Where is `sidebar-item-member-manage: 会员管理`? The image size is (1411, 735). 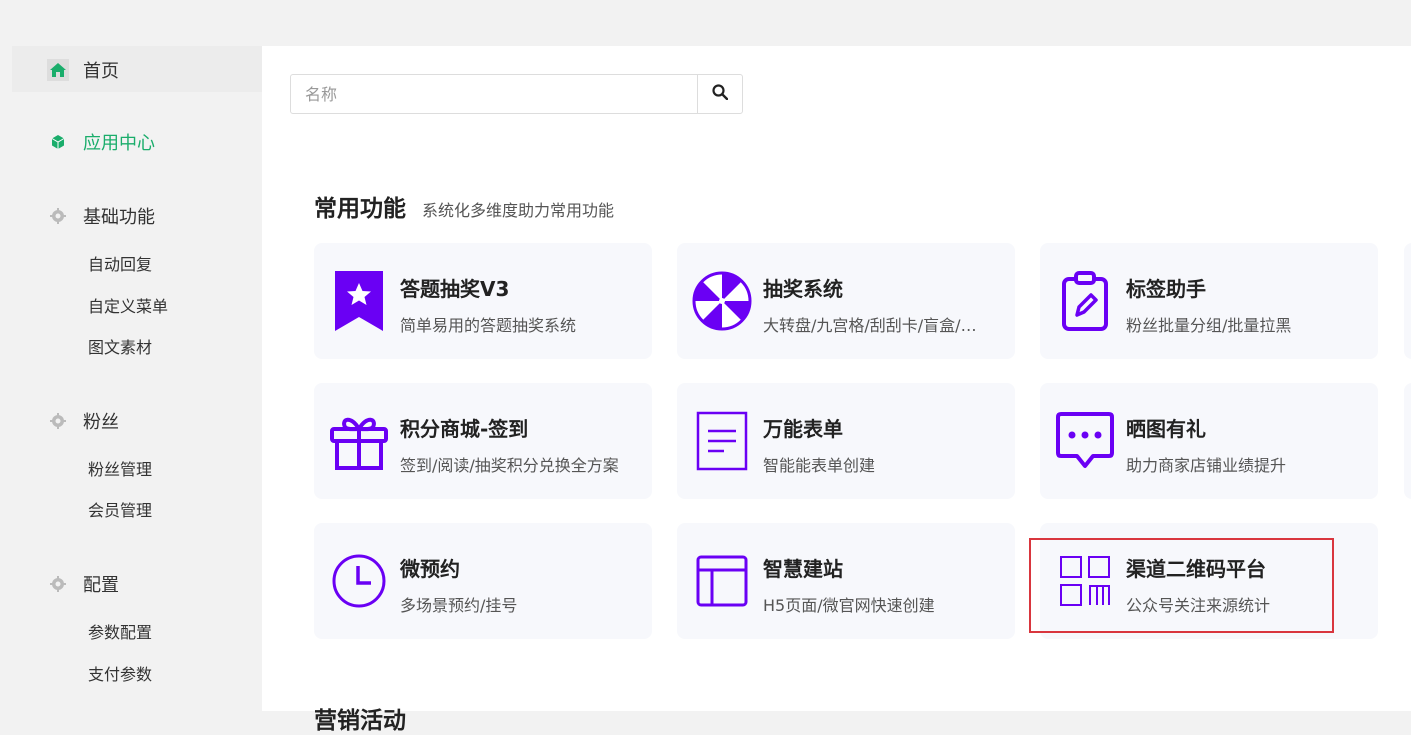
sidebar-item-member-manage: 会员管理 is located at coordinates (120, 509).